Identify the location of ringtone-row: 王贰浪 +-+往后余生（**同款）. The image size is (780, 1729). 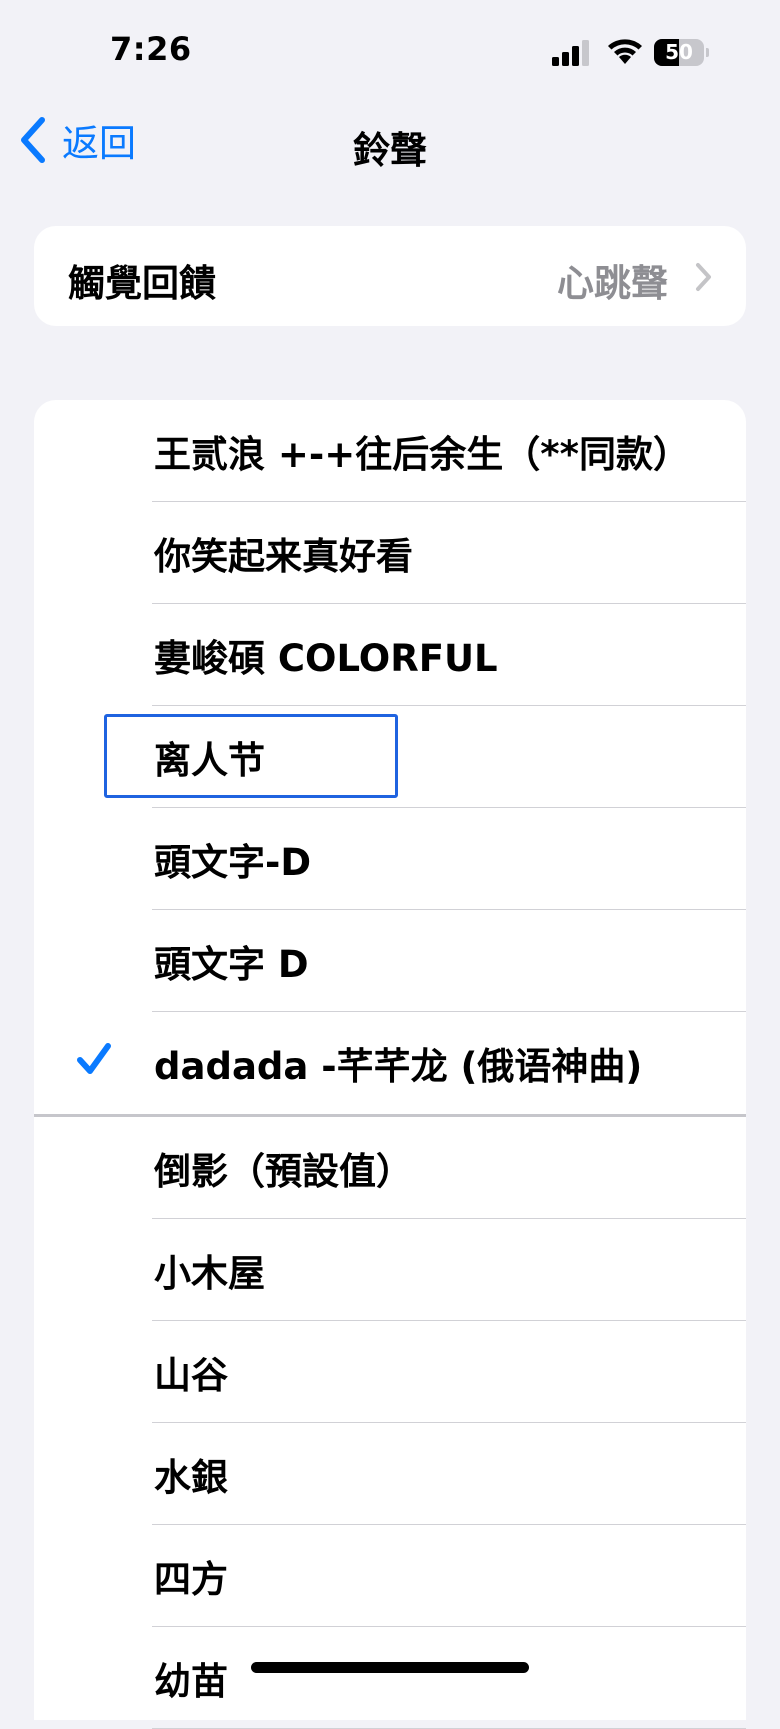
(390, 451).